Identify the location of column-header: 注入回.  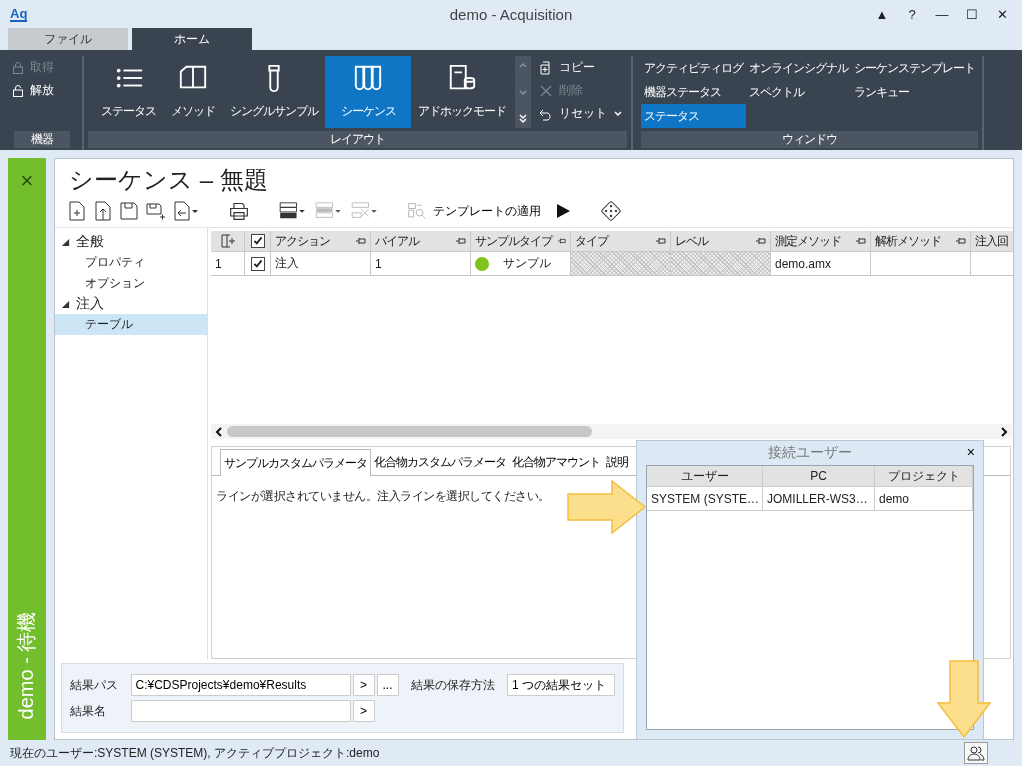
(991, 241).